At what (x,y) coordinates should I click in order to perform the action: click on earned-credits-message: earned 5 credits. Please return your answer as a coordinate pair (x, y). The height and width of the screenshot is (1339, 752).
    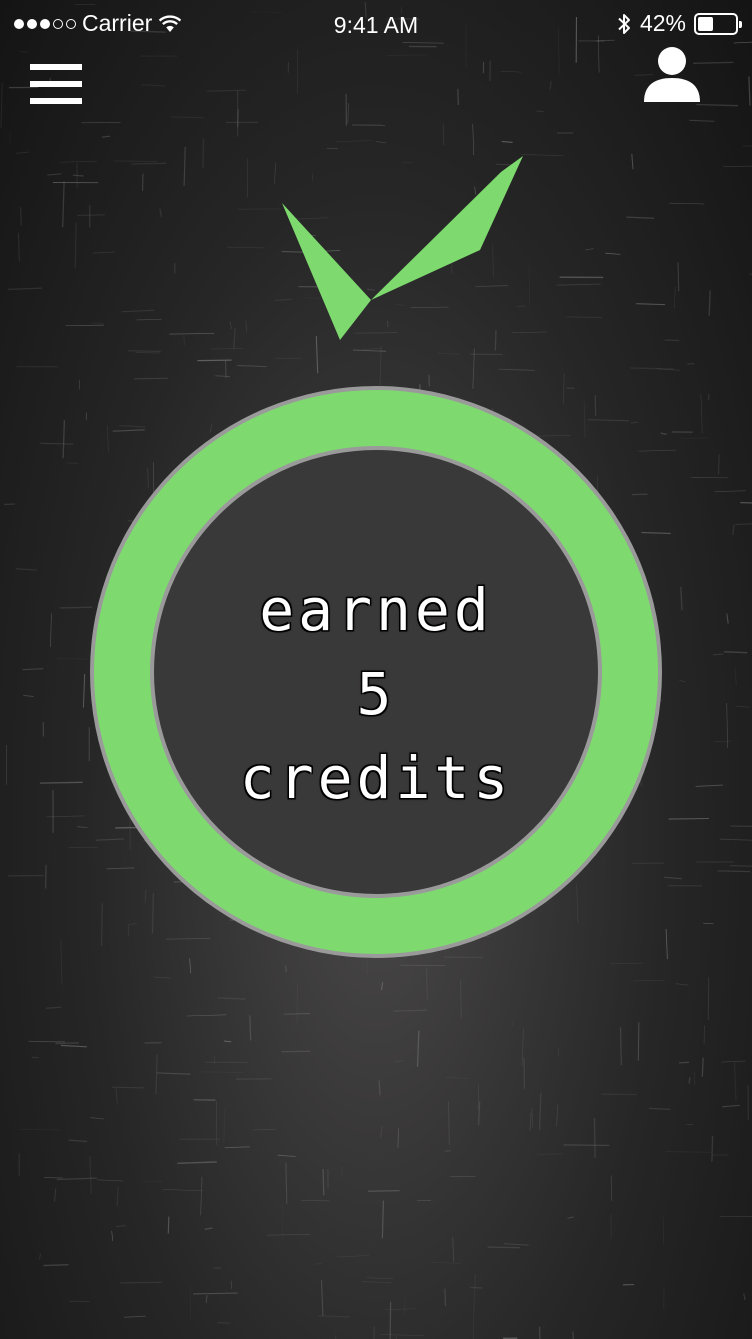
    Looking at the image, I should click on (376, 694).